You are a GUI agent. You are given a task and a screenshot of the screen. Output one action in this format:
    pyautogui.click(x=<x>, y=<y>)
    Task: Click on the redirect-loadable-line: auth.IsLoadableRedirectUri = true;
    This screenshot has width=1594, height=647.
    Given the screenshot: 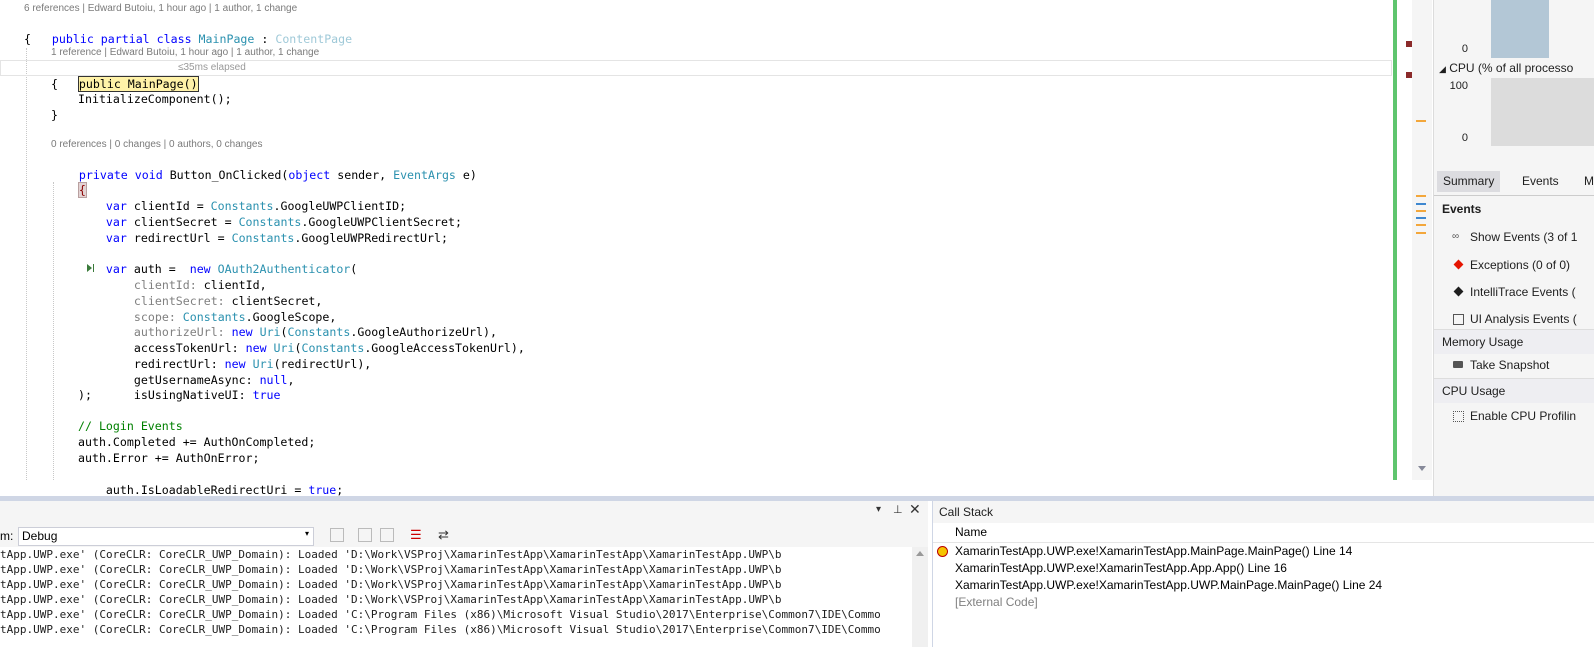 What is the action you would take?
    pyautogui.click(x=210, y=481)
    